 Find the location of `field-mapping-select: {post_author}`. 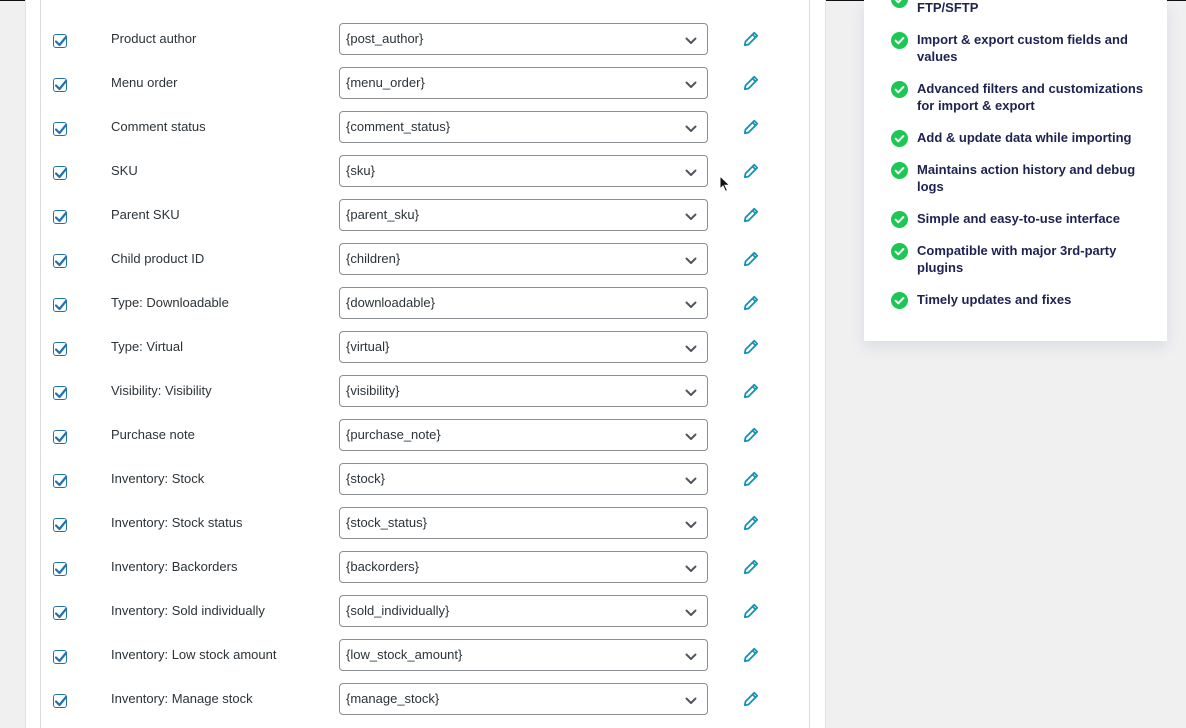

field-mapping-select: {post_author} is located at coordinates (523, 39).